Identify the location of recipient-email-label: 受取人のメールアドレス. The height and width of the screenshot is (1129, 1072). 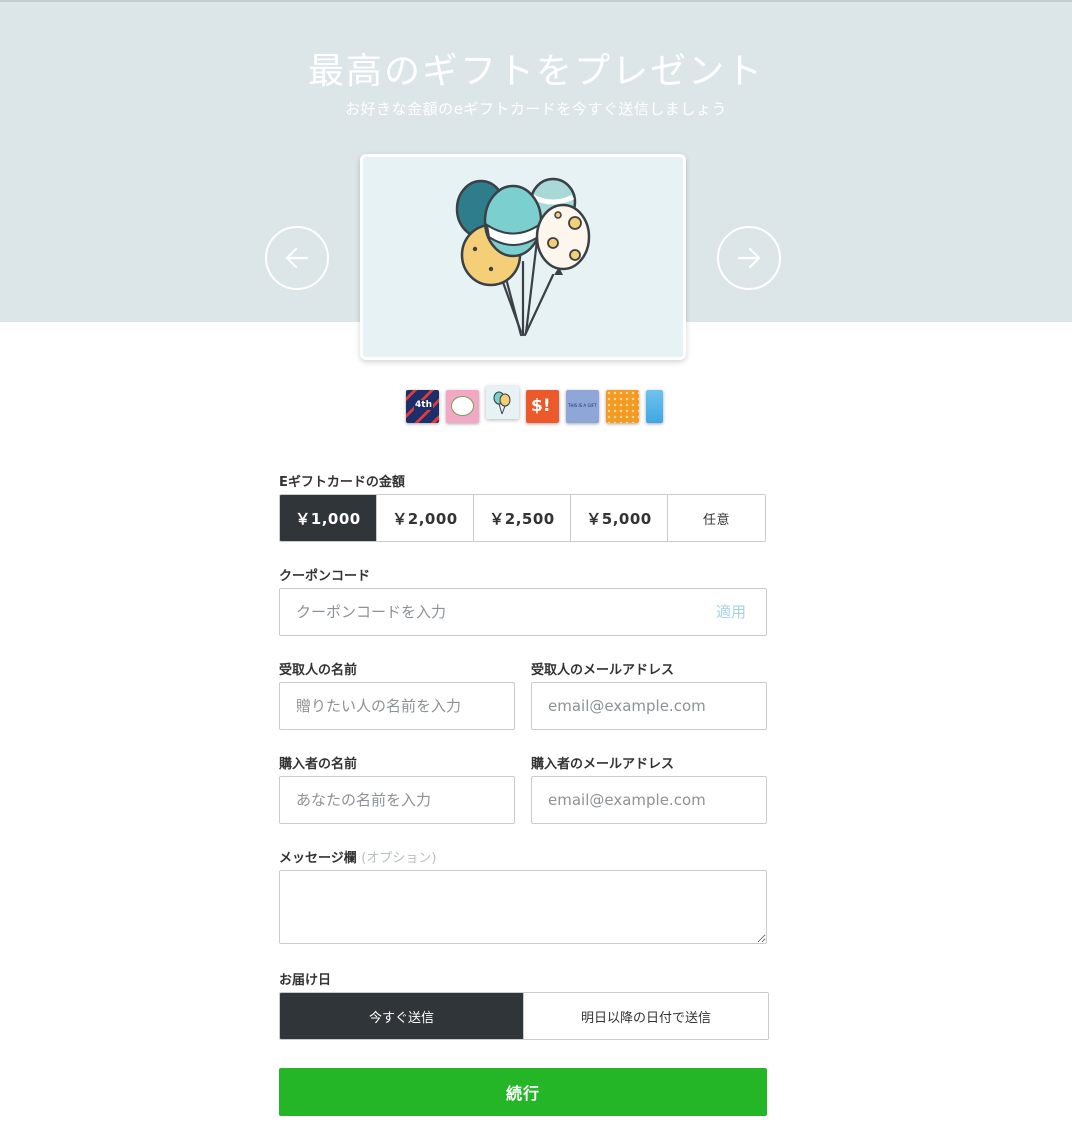
(603, 670).